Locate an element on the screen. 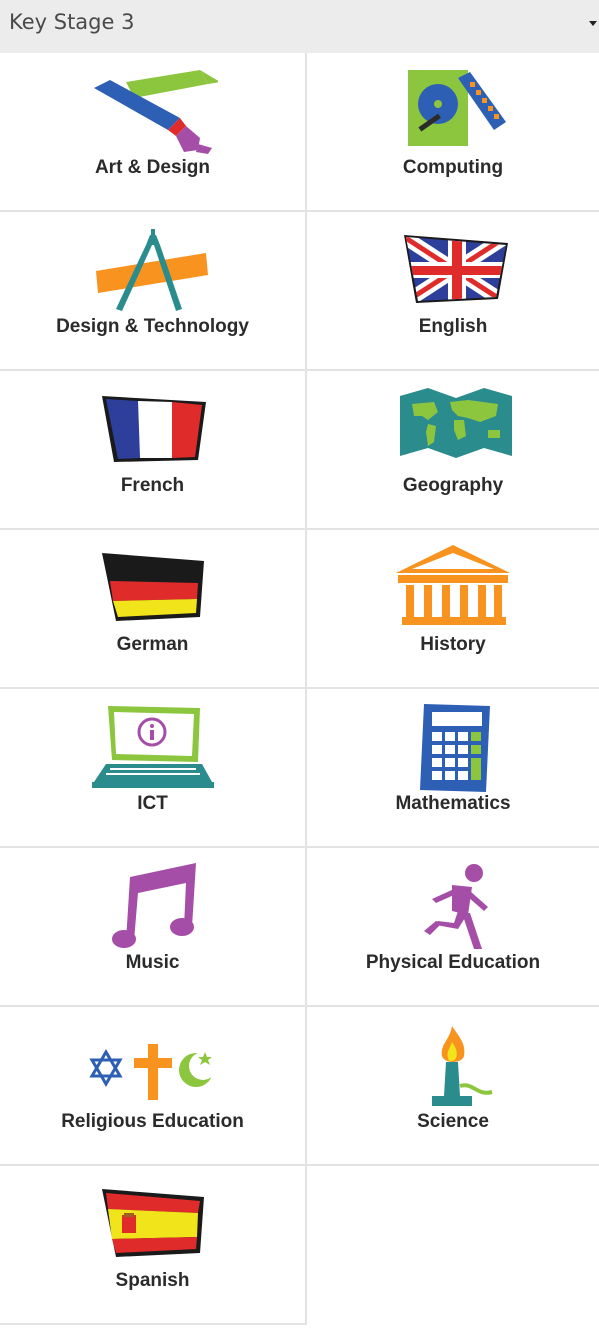 The image size is (599, 1332). subject-label: French is located at coordinates (152, 485).